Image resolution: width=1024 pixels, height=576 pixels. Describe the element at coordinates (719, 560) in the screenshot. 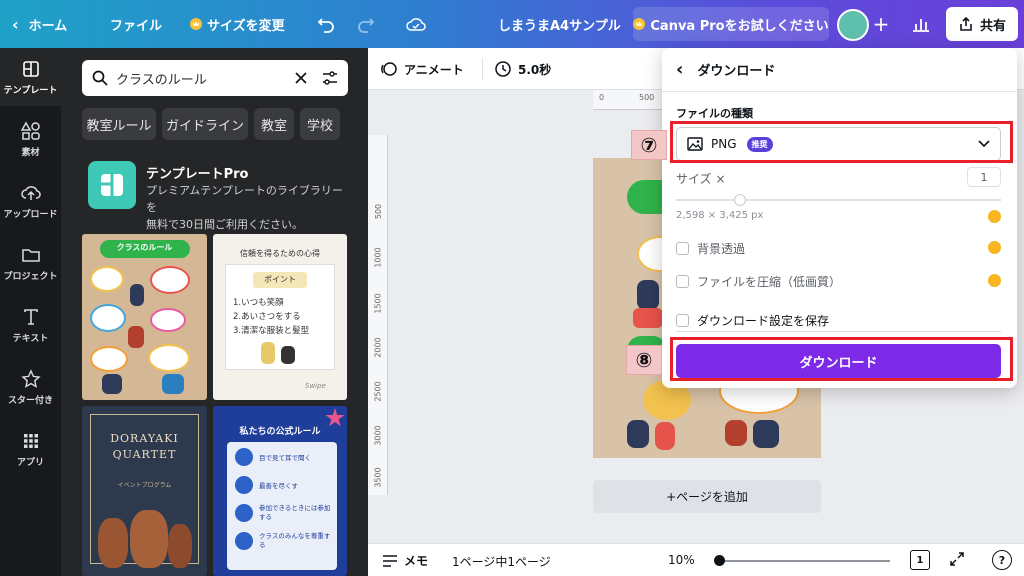

I see `zoom-slider-handle` at that location.